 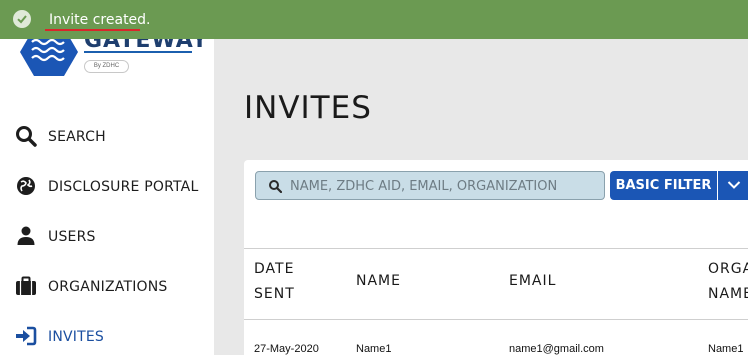 I want to click on briefcase-icon, so click(x=26, y=285).